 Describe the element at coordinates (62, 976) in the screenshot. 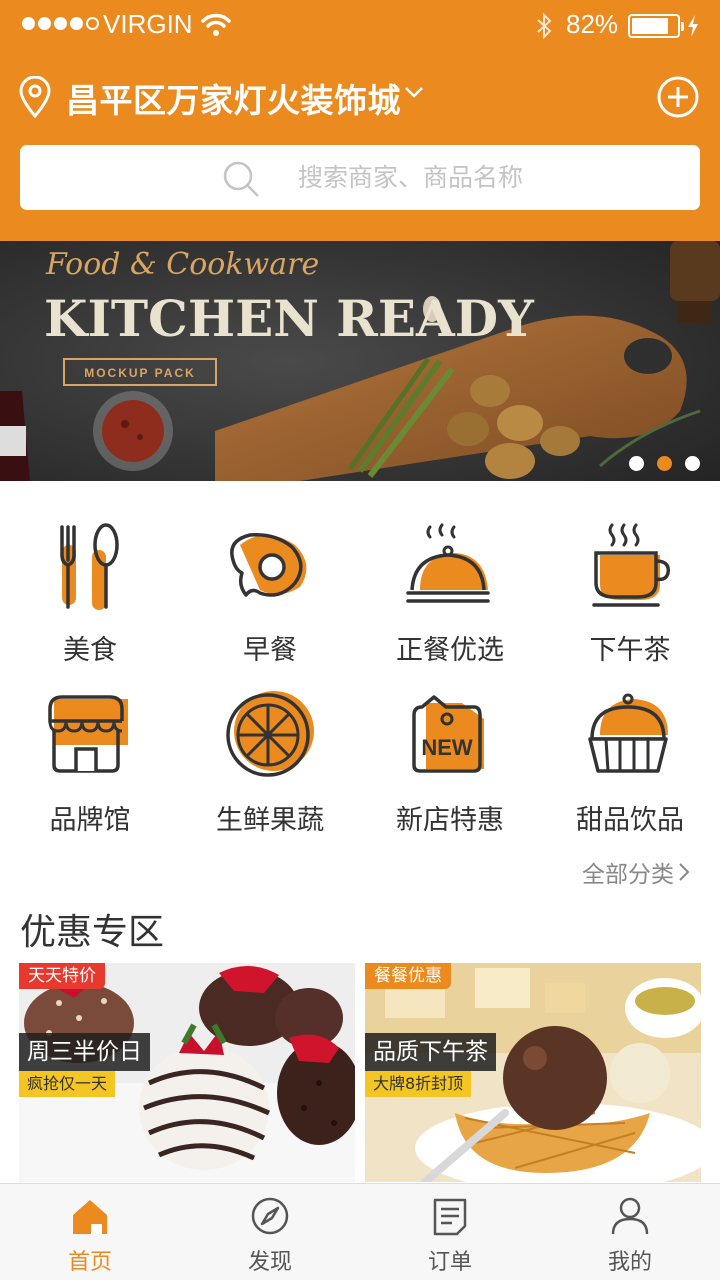

I see `promo-tag: 天天特价` at that location.